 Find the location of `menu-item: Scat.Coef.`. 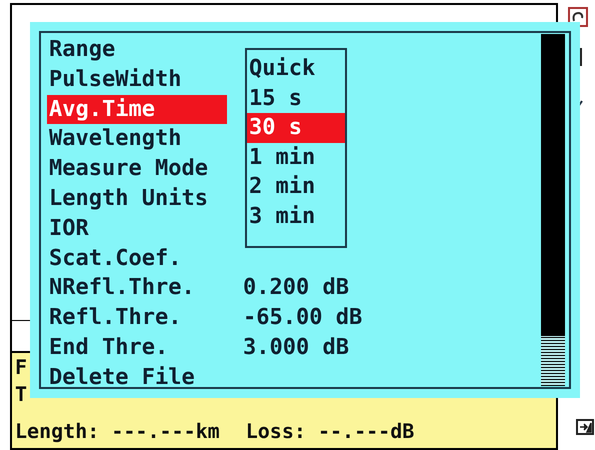

menu-item: Scat.Coef. is located at coordinates (137, 259).